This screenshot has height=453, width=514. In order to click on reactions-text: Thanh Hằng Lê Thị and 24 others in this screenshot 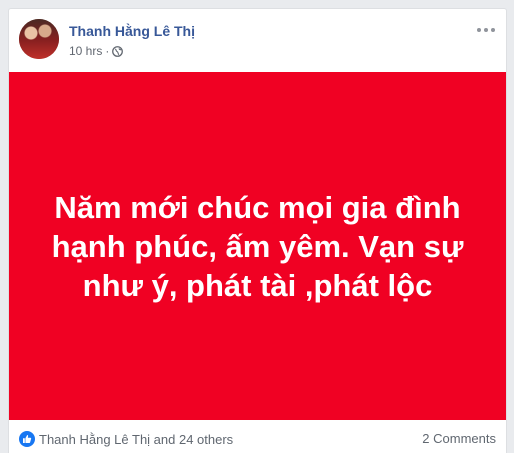, I will do `click(136, 439)`.